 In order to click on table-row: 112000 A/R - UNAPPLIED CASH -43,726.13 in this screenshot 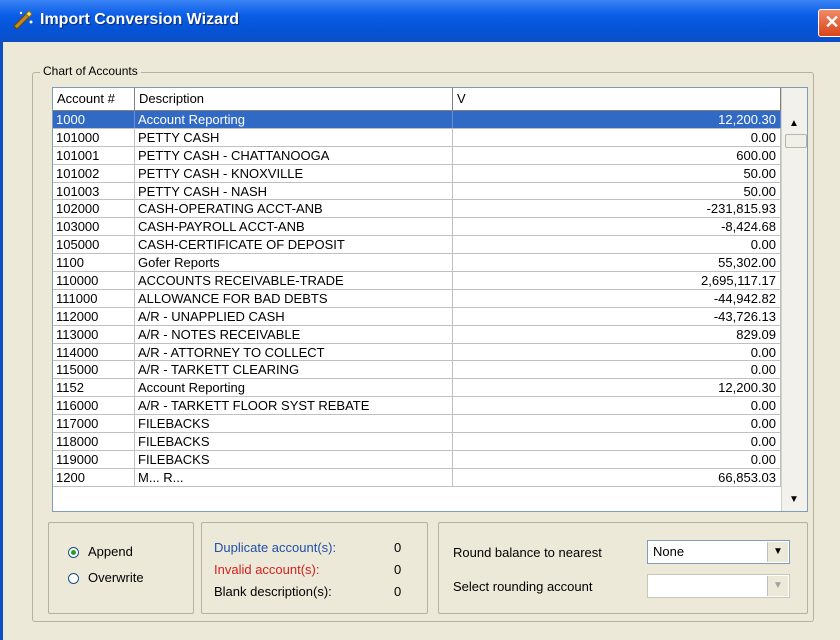, I will do `click(417, 316)`.